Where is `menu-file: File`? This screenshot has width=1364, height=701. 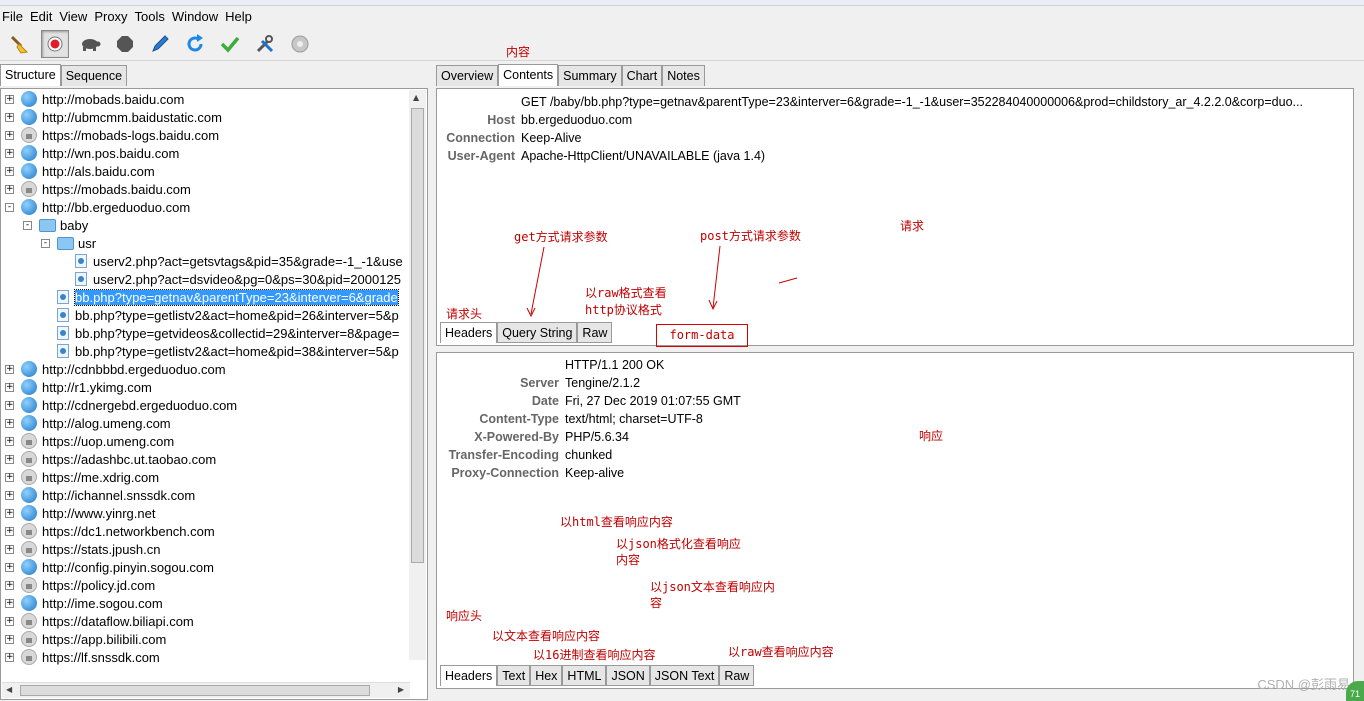 menu-file: File is located at coordinates (15, 16).